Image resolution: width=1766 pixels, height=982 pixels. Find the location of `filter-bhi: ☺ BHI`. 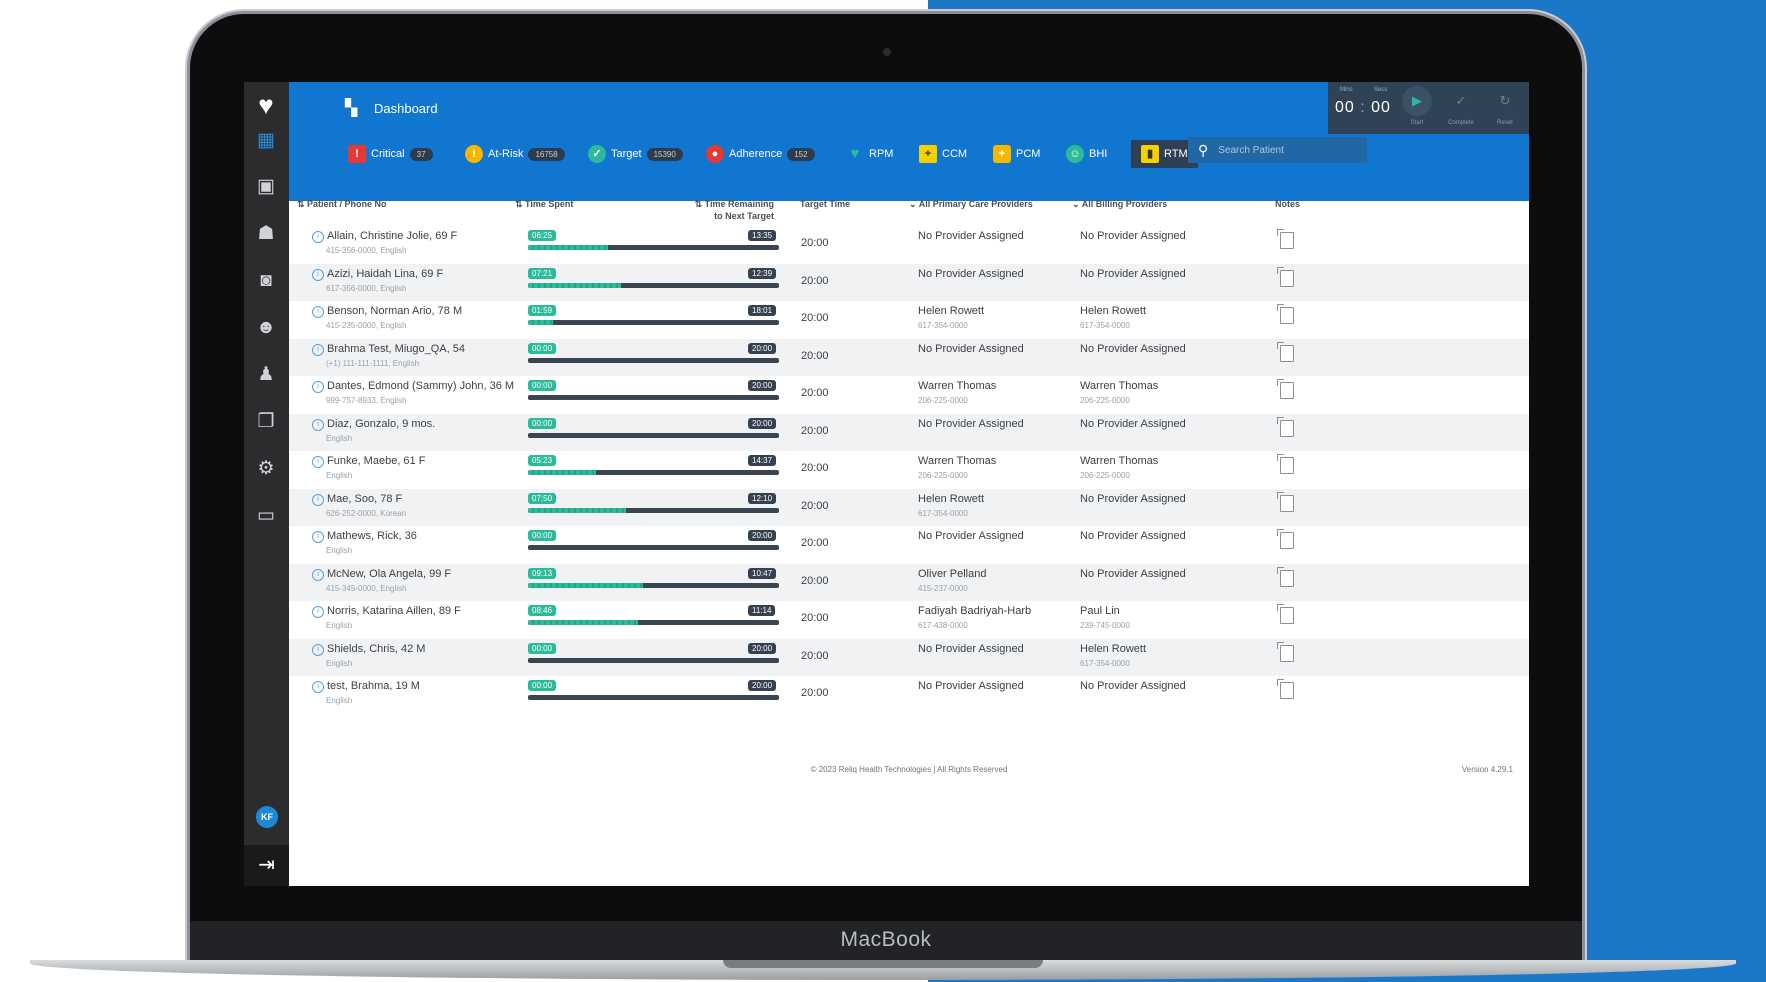

filter-bhi: ☺ BHI is located at coordinates (1086, 154).